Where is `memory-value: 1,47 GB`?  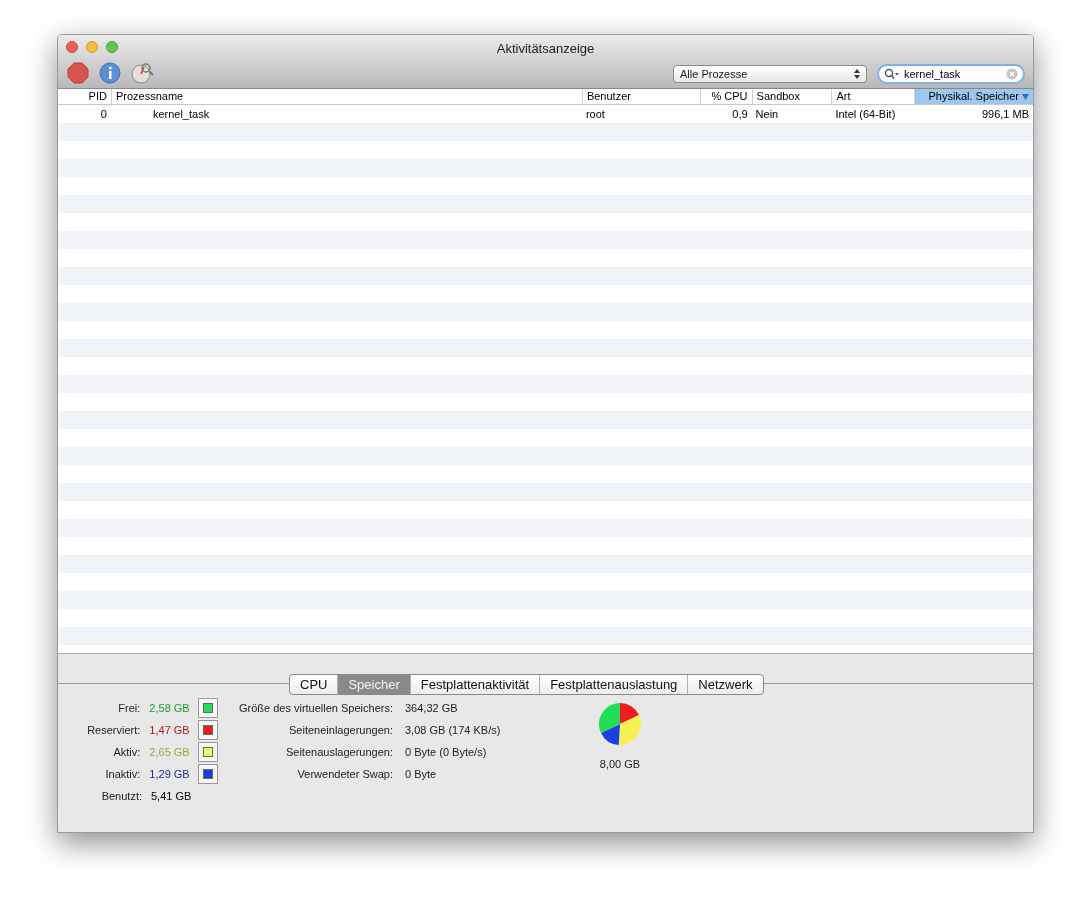
memory-value: 1,47 GB is located at coordinates (170, 730).